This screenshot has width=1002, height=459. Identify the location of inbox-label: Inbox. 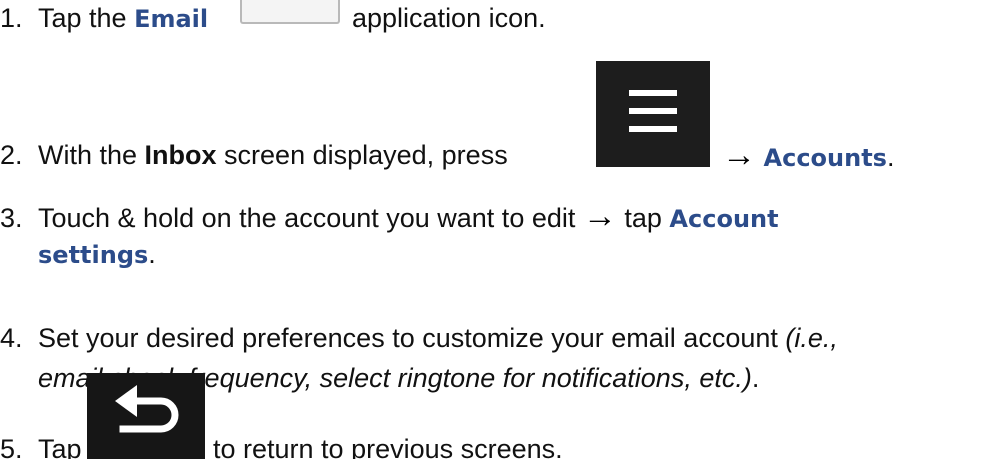
(180, 155).